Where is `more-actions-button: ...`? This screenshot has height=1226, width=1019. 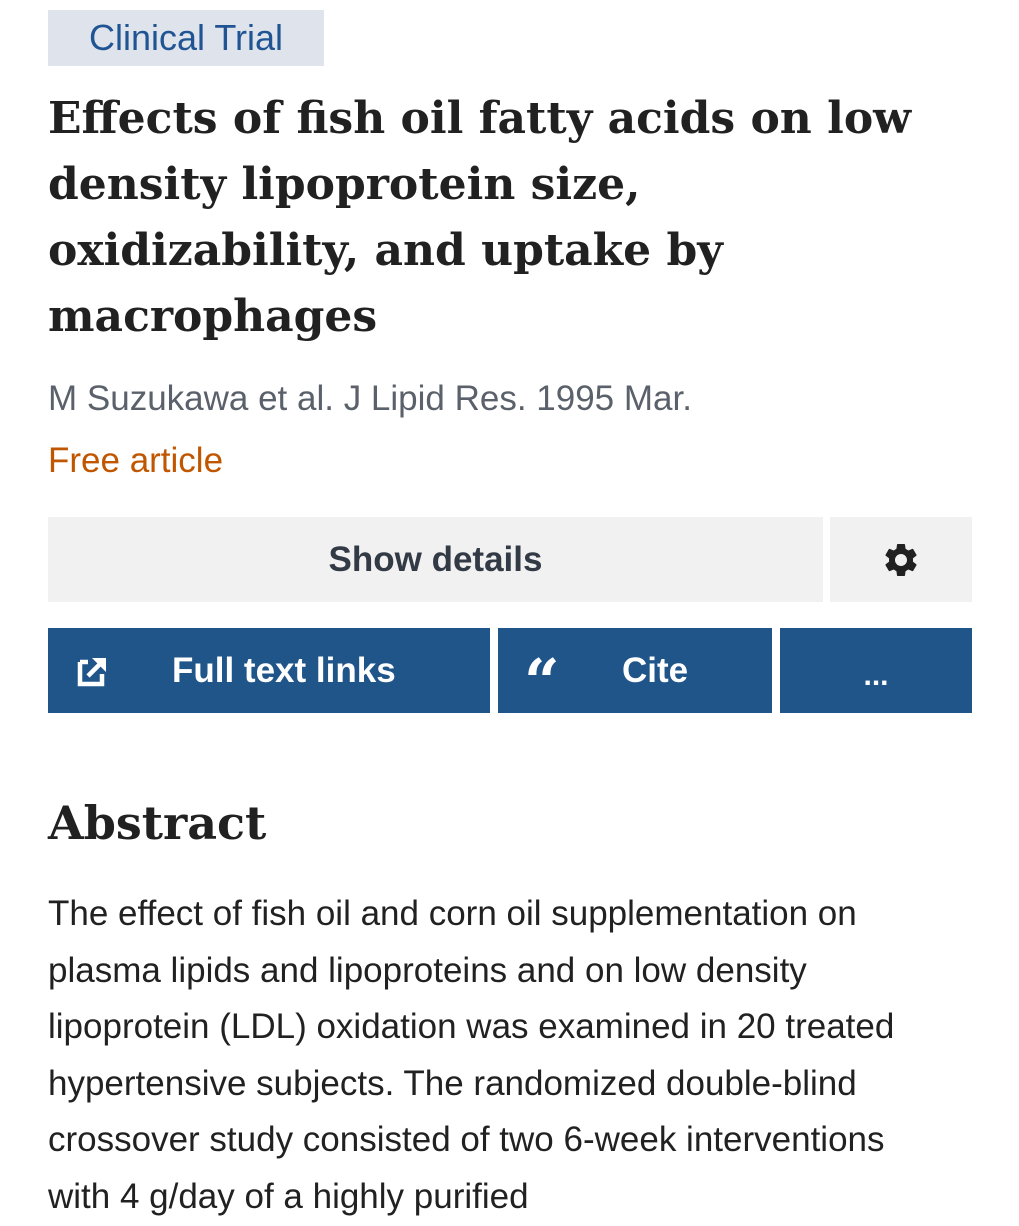
more-actions-button: ... is located at coordinates (876, 670).